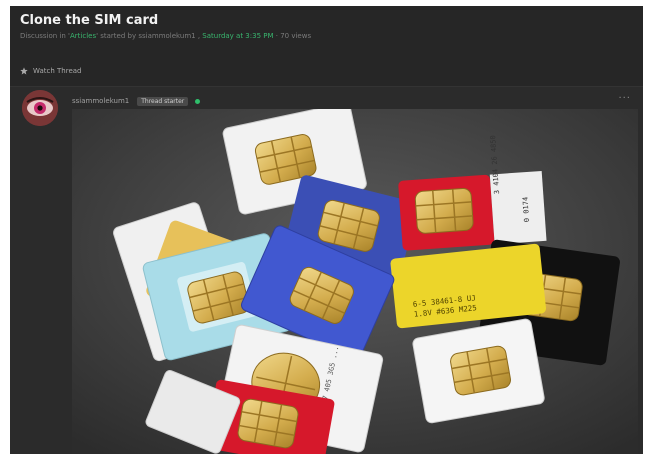 The image size is (647, 458). What do you see at coordinates (89, 20) in the screenshot?
I see `page-title: Clone the SIM card` at bounding box center [89, 20].